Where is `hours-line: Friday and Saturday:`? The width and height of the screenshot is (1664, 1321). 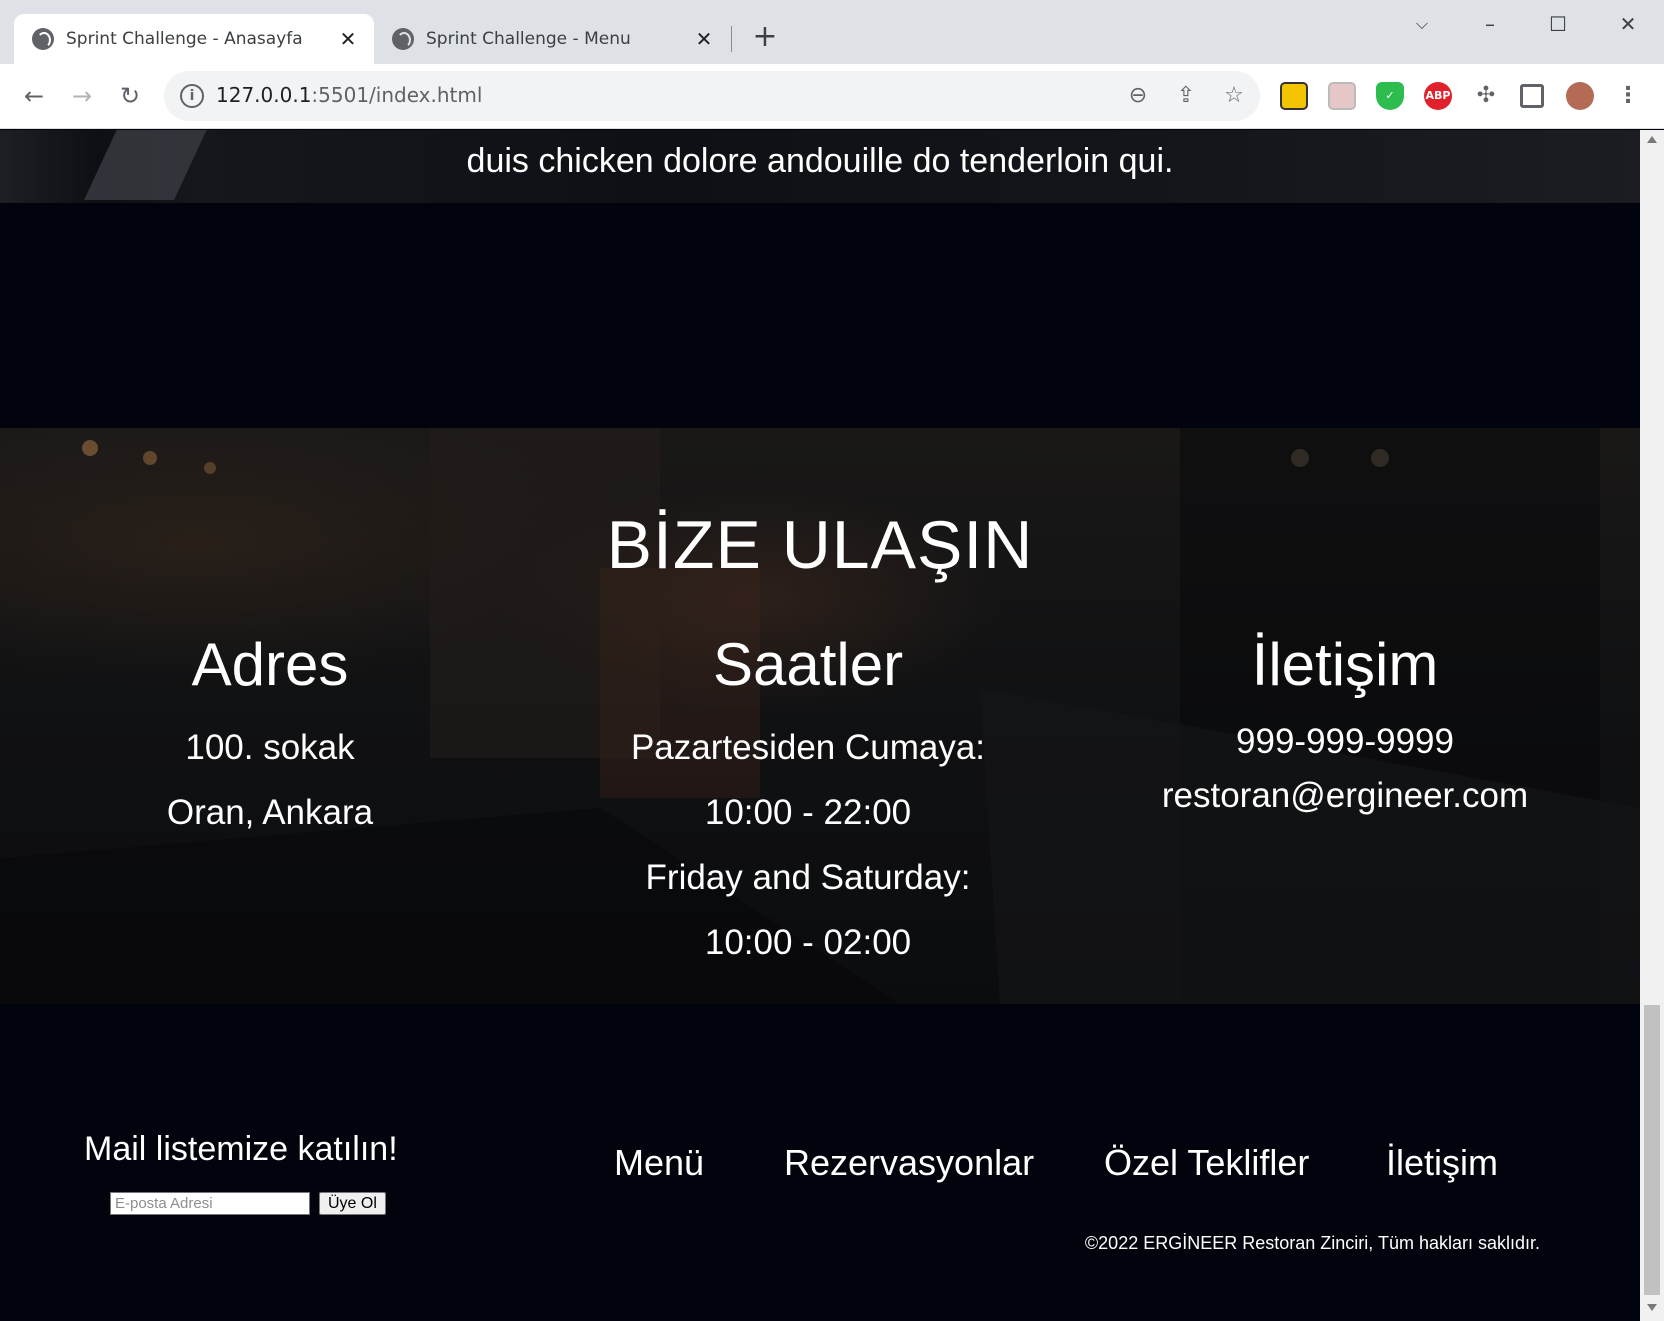 hours-line: Friday and Saturday: is located at coordinates (808, 877).